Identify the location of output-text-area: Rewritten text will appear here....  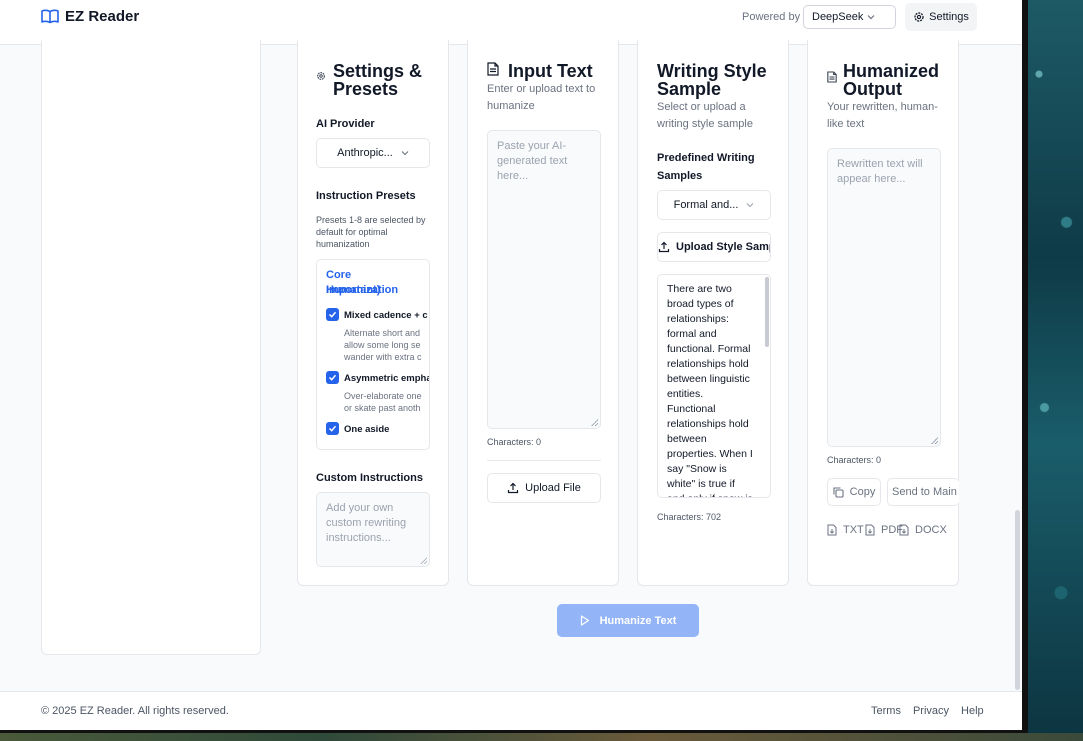
(884, 297).